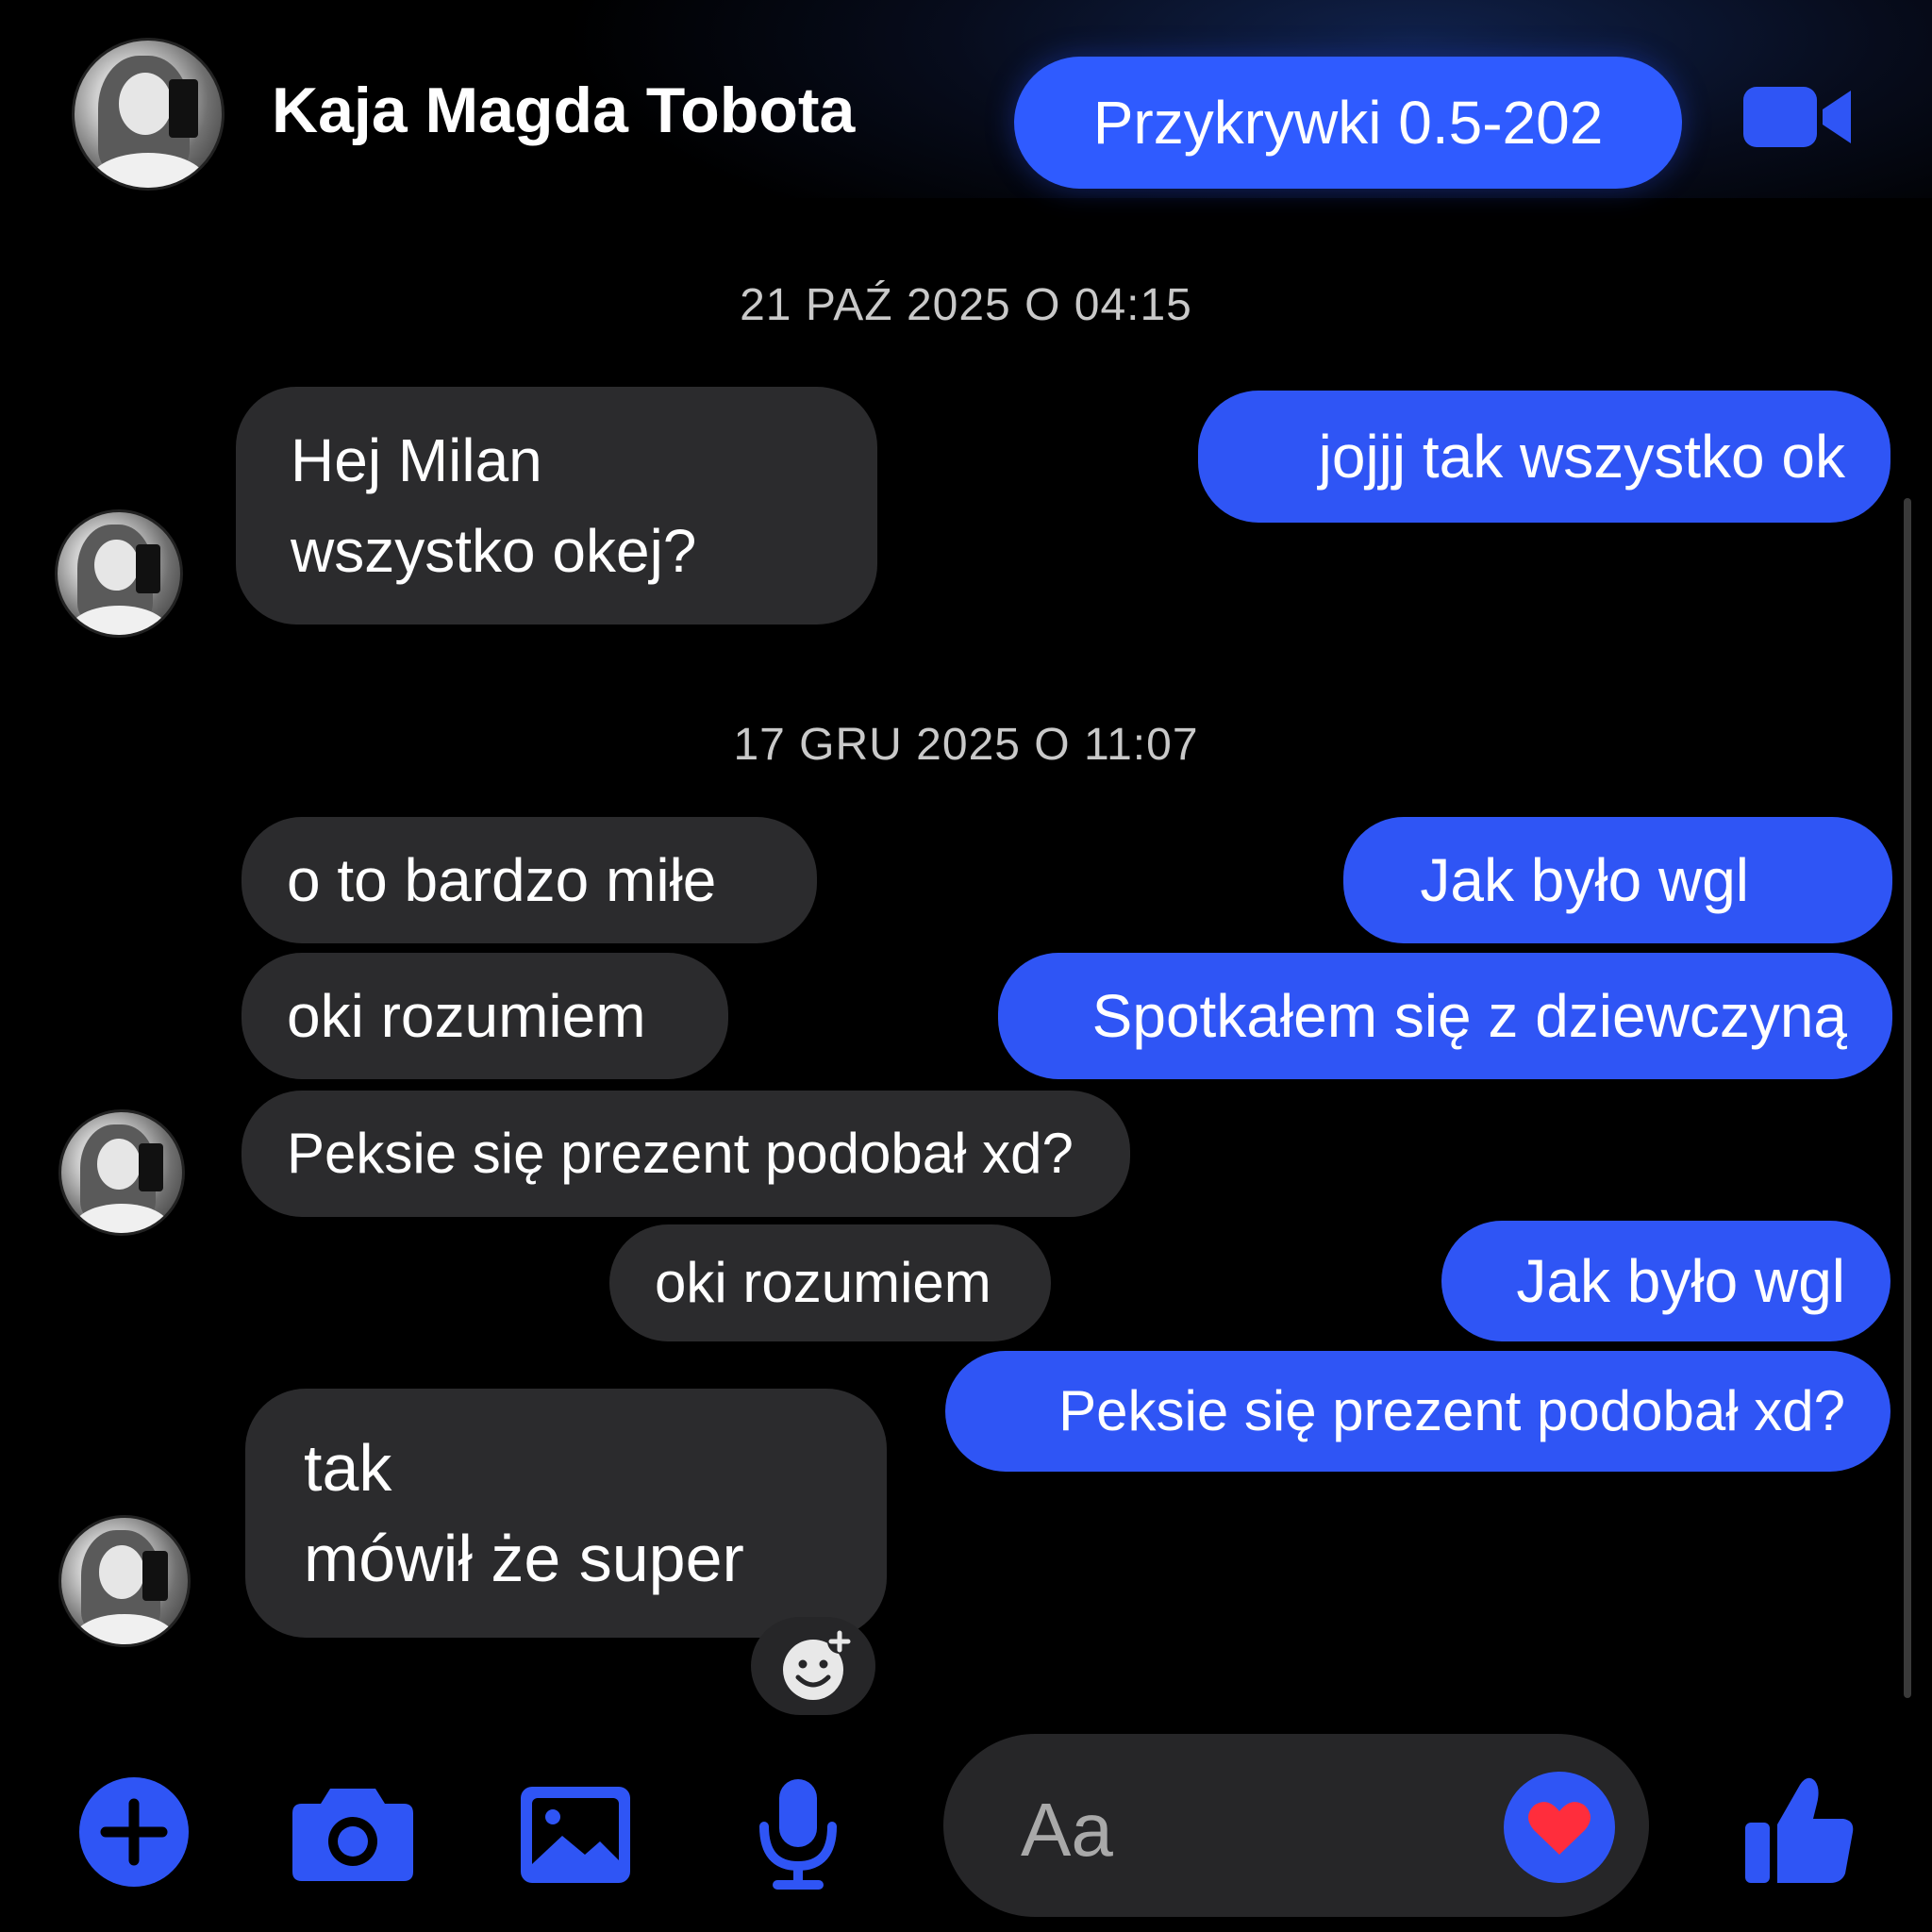 The height and width of the screenshot is (1932, 1932). I want to click on group-pill-label: Przykrywki 0.5-202, so click(1348, 123).